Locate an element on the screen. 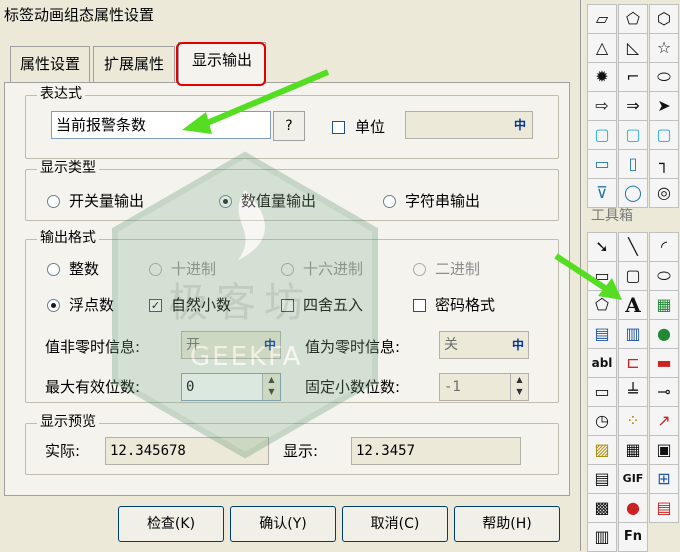 The height and width of the screenshot is (552, 680). display-type-legend: 显示类型 is located at coordinates (68, 168).